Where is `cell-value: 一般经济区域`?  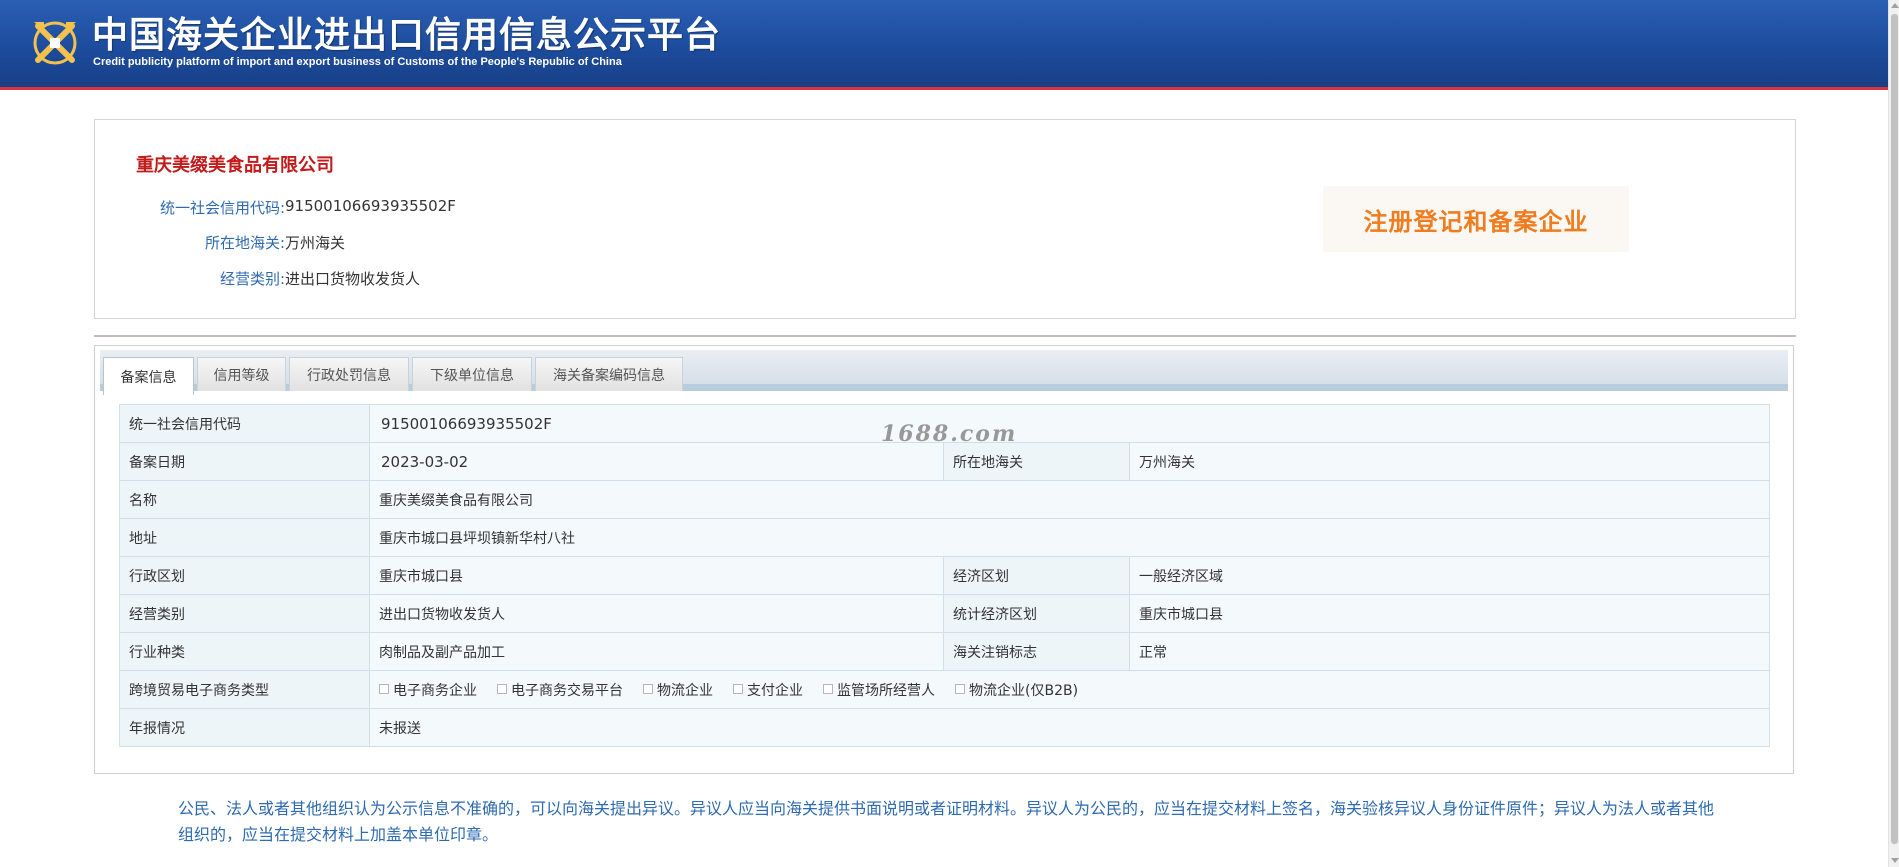 cell-value: 一般经济区域 is located at coordinates (1449, 575).